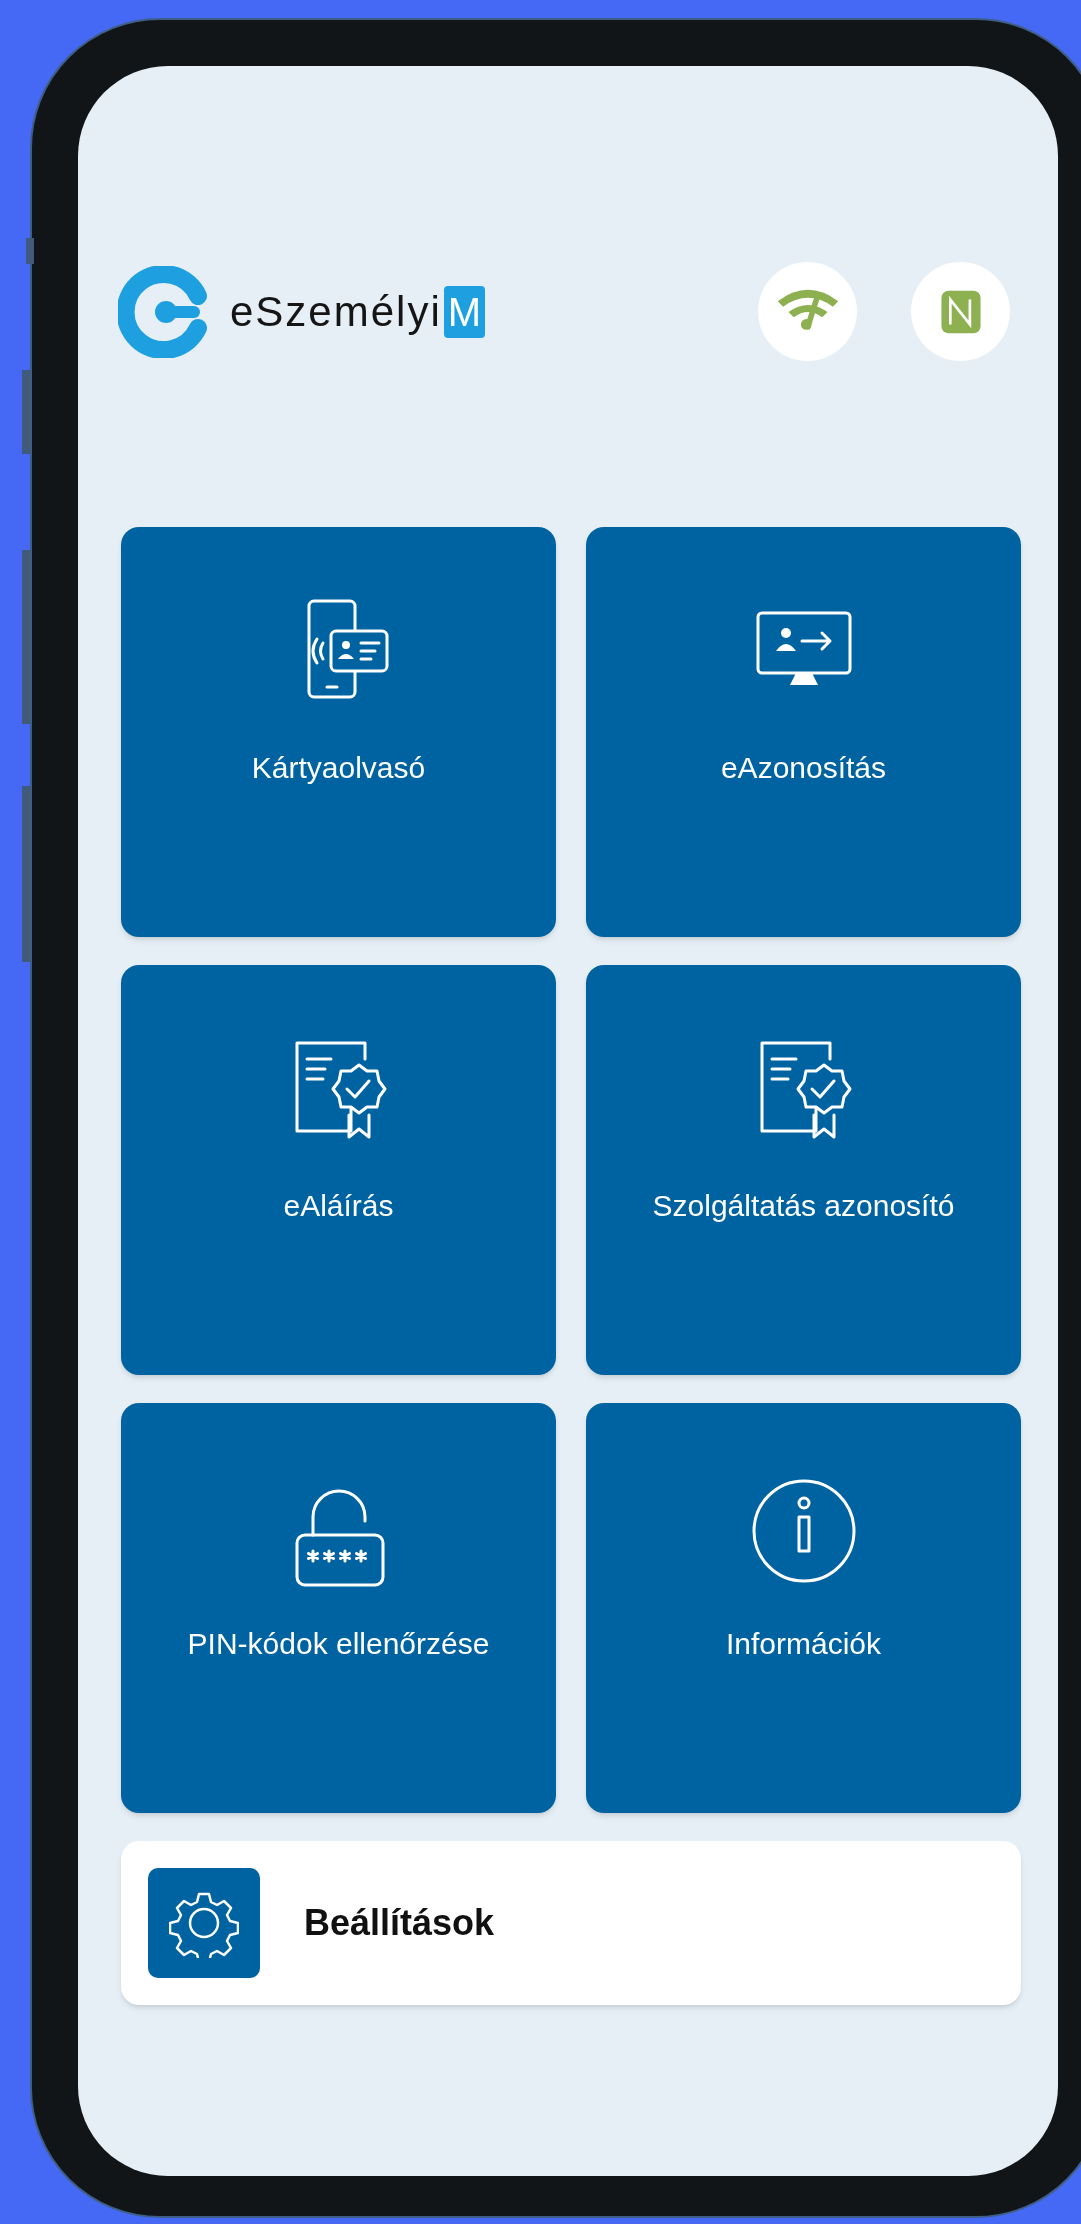 This screenshot has height=2224, width=1081. Describe the element at coordinates (336, 312) in the screenshot. I see `logo-text: eSzemélyi` at that location.